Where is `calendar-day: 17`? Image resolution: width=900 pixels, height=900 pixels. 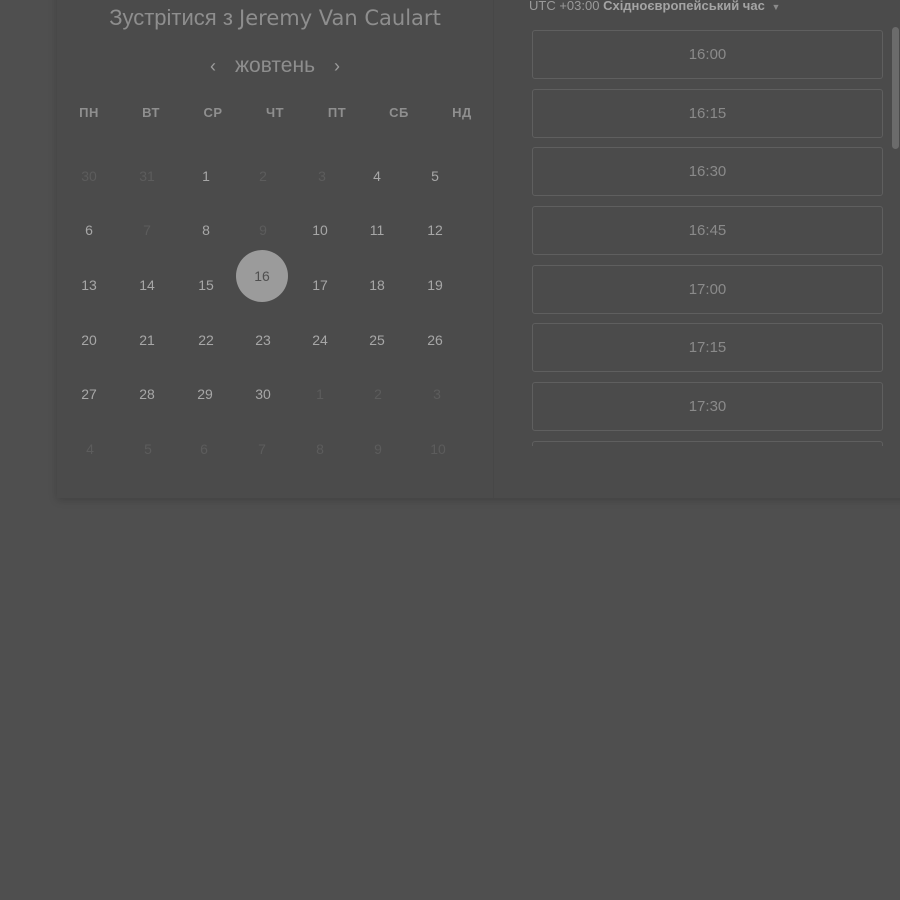 calendar-day: 17 is located at coordinates (320, 285).